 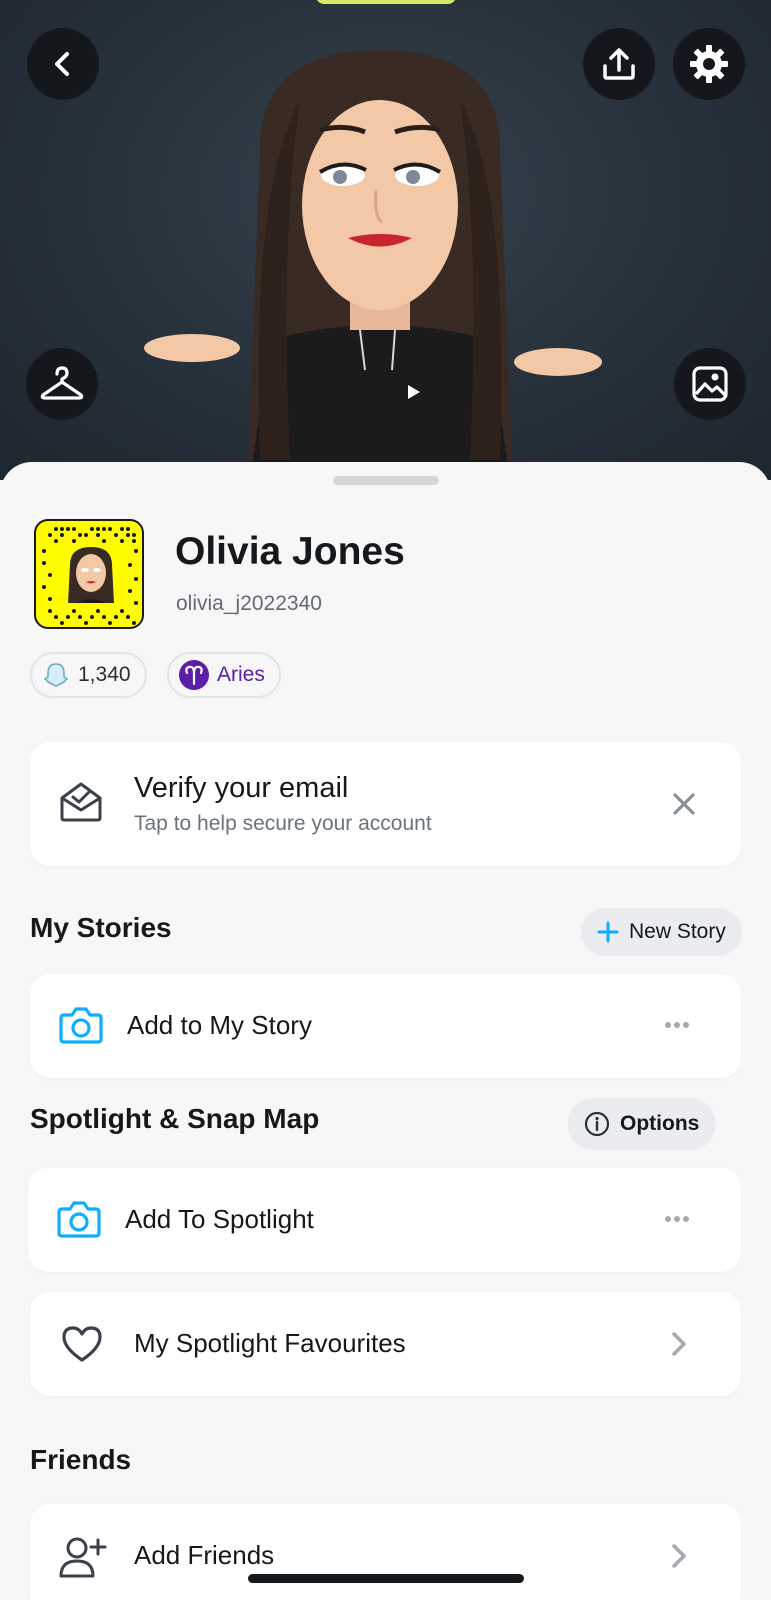 I want to click on zodiac-label: Aries, so click(x=241, y=674).